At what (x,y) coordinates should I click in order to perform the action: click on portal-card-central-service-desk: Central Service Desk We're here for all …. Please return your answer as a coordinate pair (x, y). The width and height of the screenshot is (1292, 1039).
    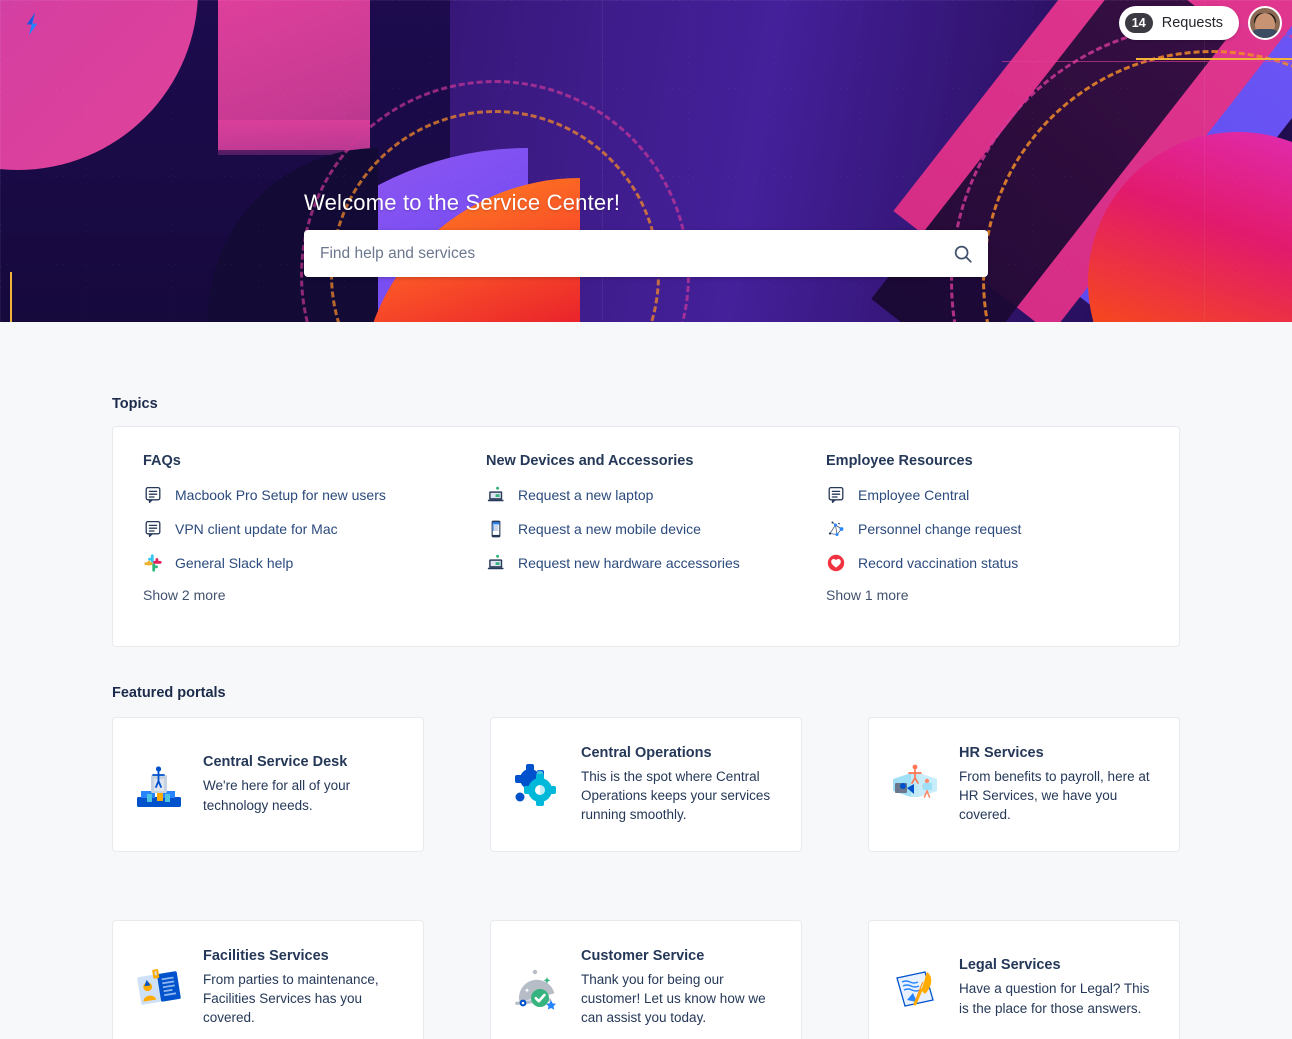
    Looking at the image, I should click on (268, 784).